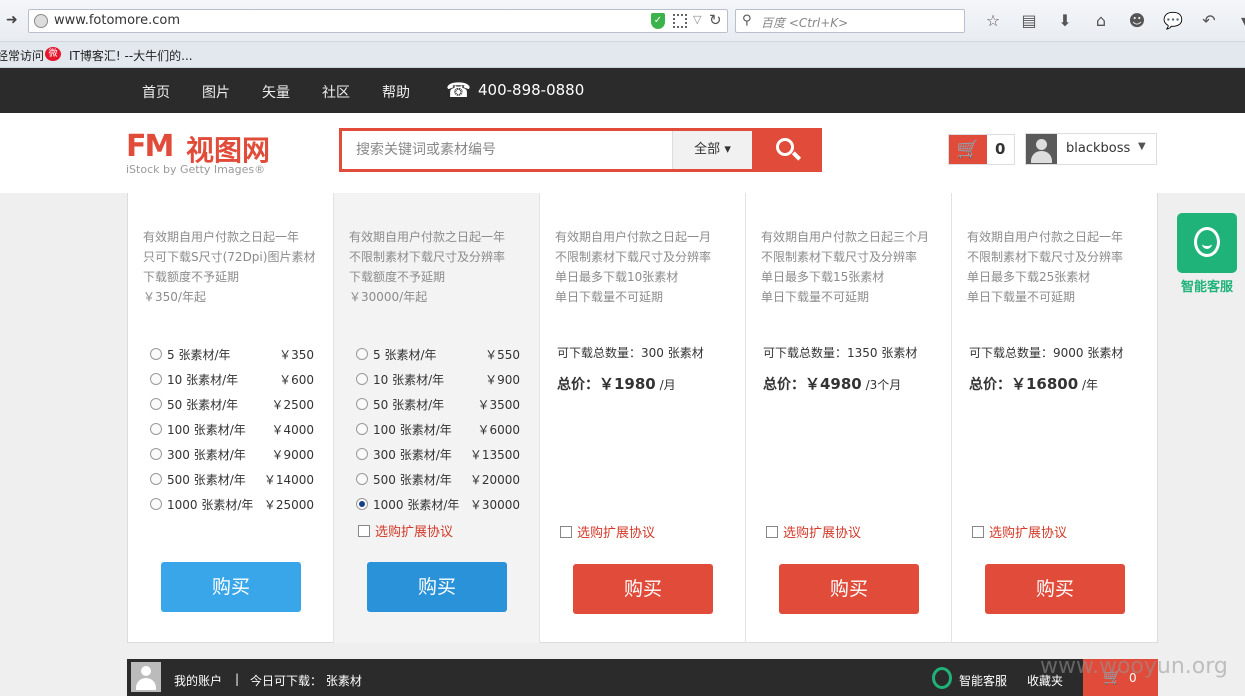 The width and height of the screenshot is (1245, 696). Describe the element at coordinates (1137, 21) in the screenshot. I see `emoji-icon: ☻` at that location.